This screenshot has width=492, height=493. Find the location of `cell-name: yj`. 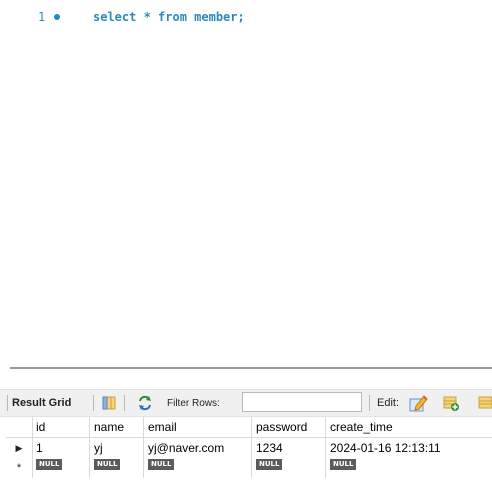

cell-name: yj is located at coordinates (117, 448).